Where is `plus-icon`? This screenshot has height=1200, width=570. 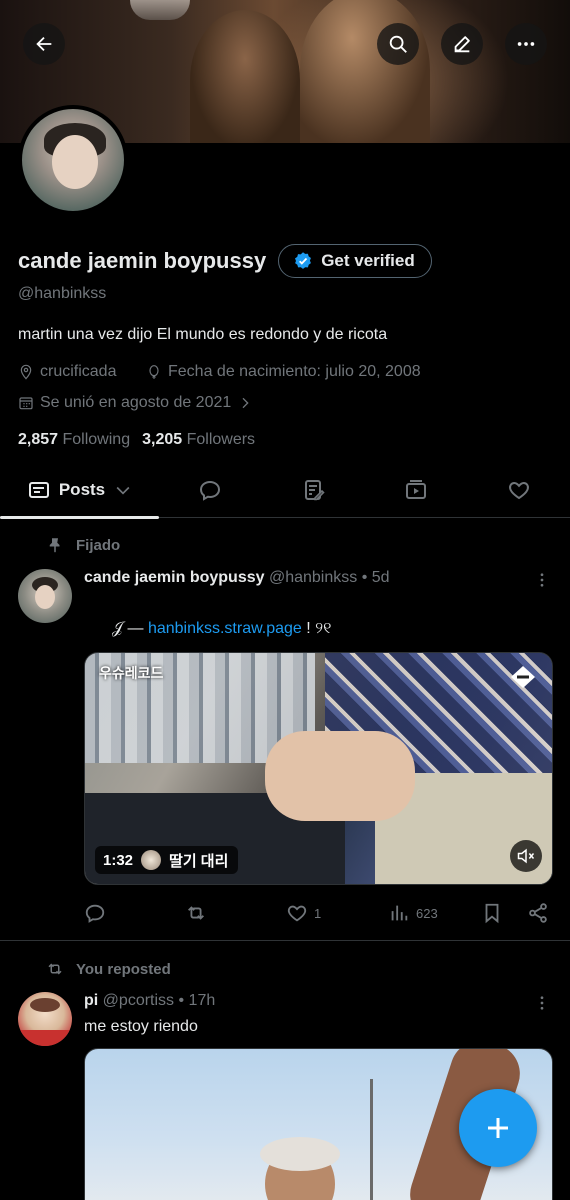
plus-icon is located at coordinates (498, 1128).